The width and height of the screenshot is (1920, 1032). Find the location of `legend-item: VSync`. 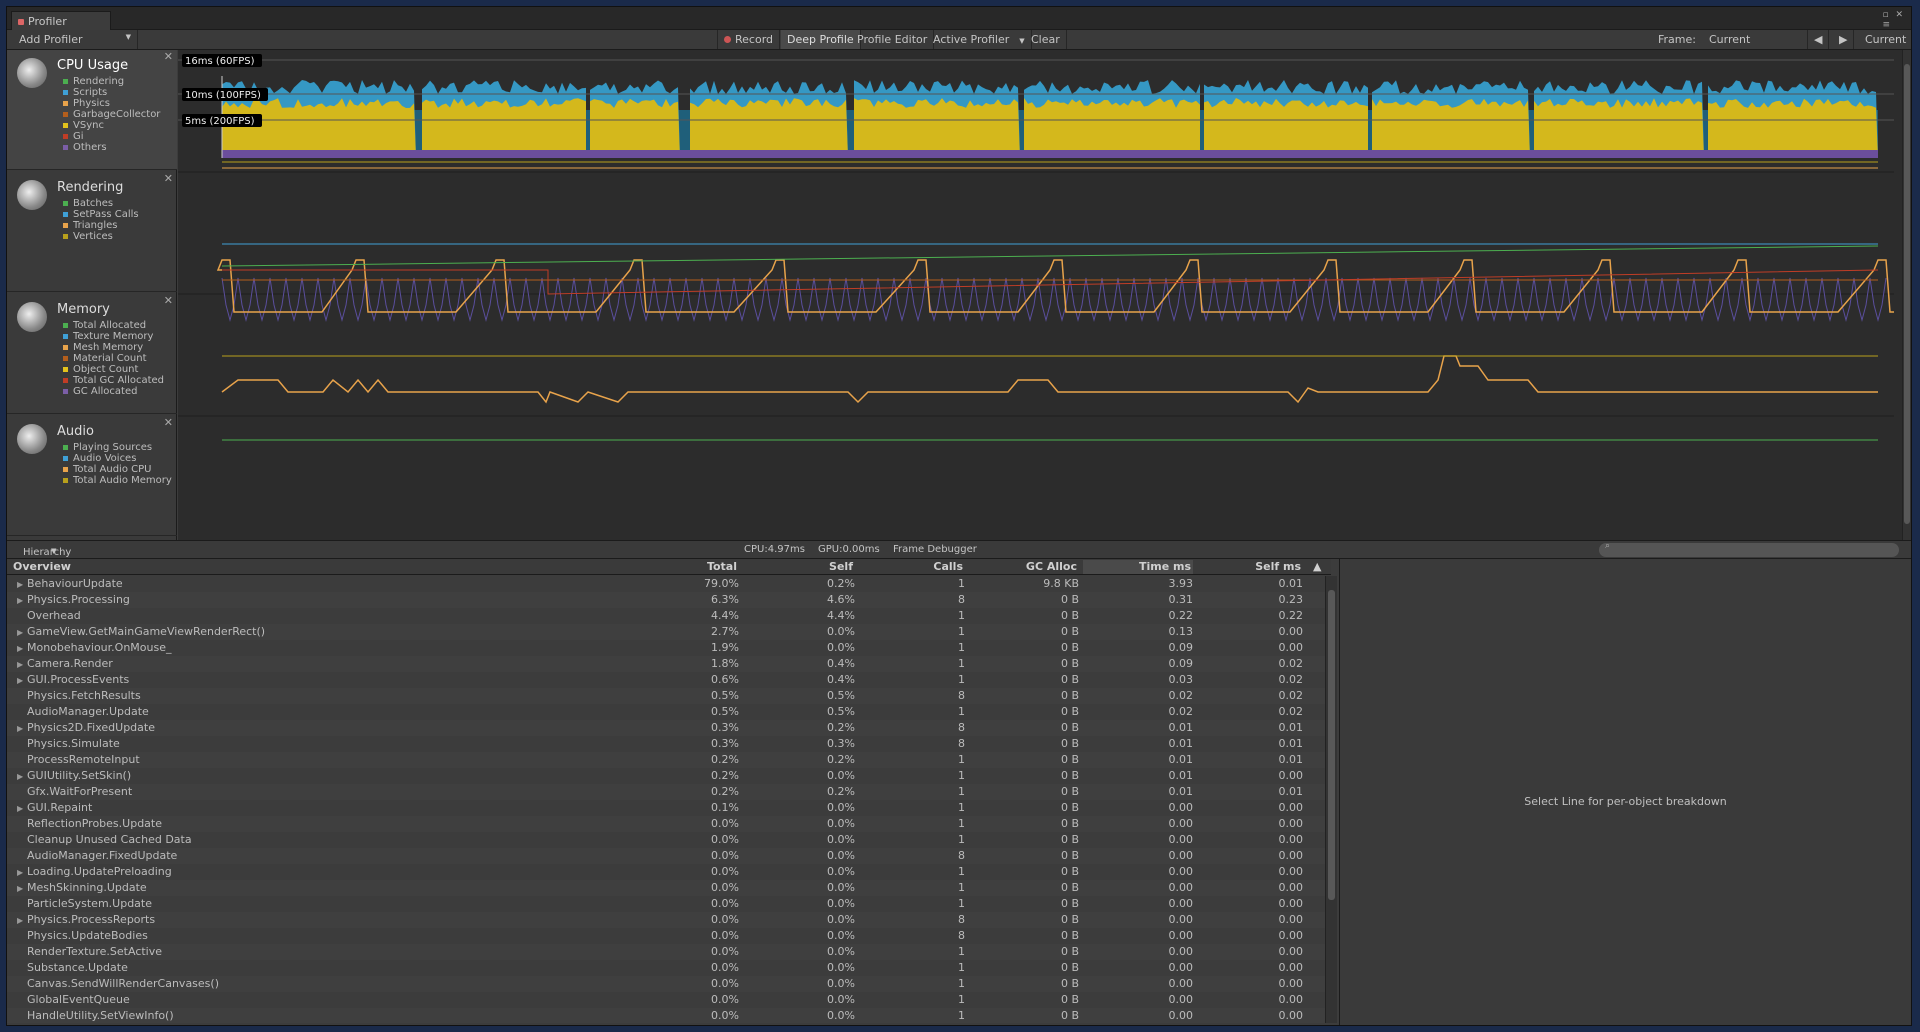

legend-item: VSync is located at coordinates (111, 125).